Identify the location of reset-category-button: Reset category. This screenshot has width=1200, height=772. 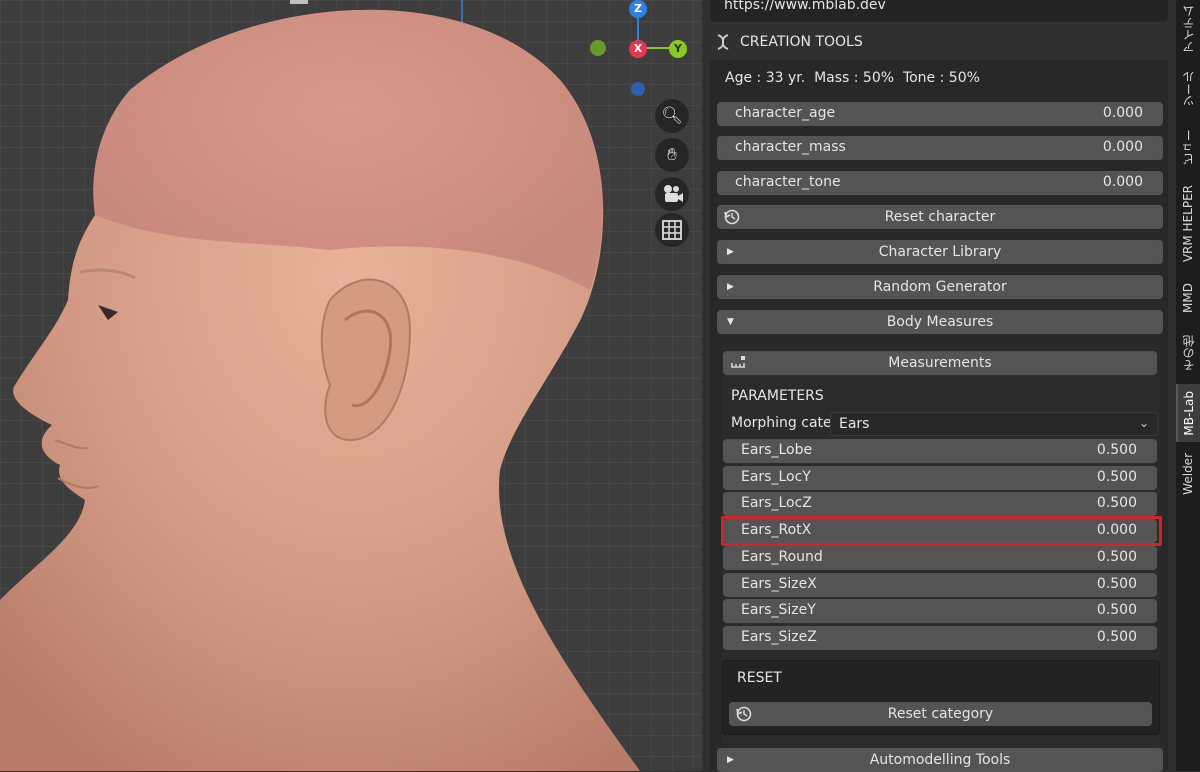
(940, 714).